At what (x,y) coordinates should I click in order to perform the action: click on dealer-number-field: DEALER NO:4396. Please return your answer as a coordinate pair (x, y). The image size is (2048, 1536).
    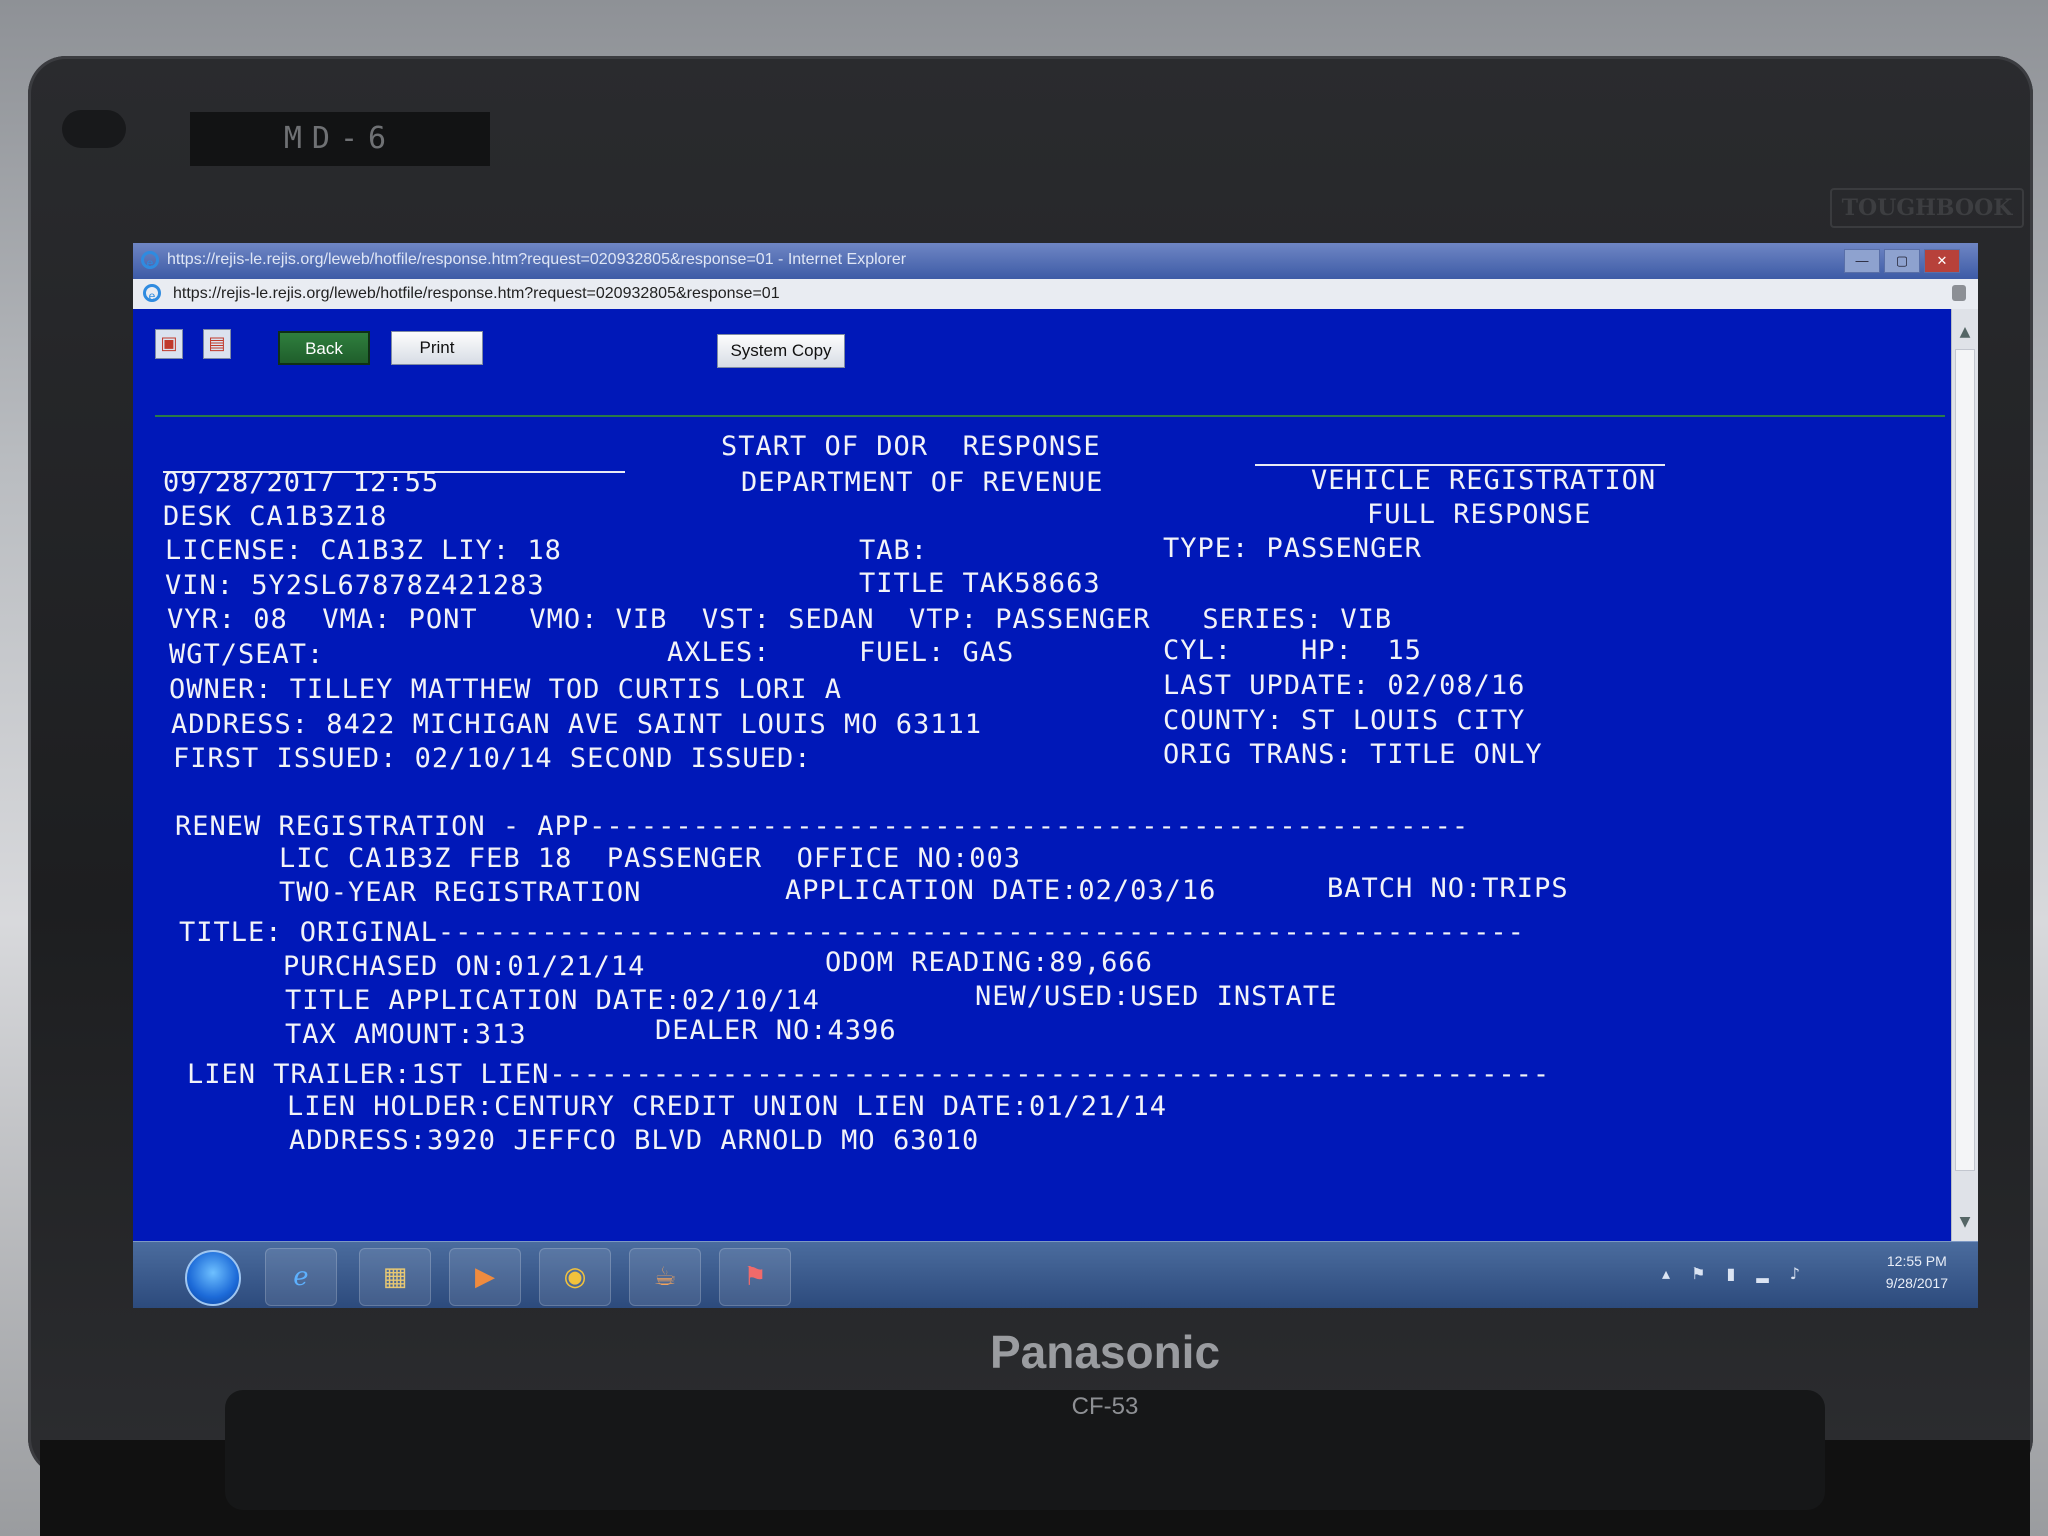
    Looking at the image, I should click on (776, 1030).